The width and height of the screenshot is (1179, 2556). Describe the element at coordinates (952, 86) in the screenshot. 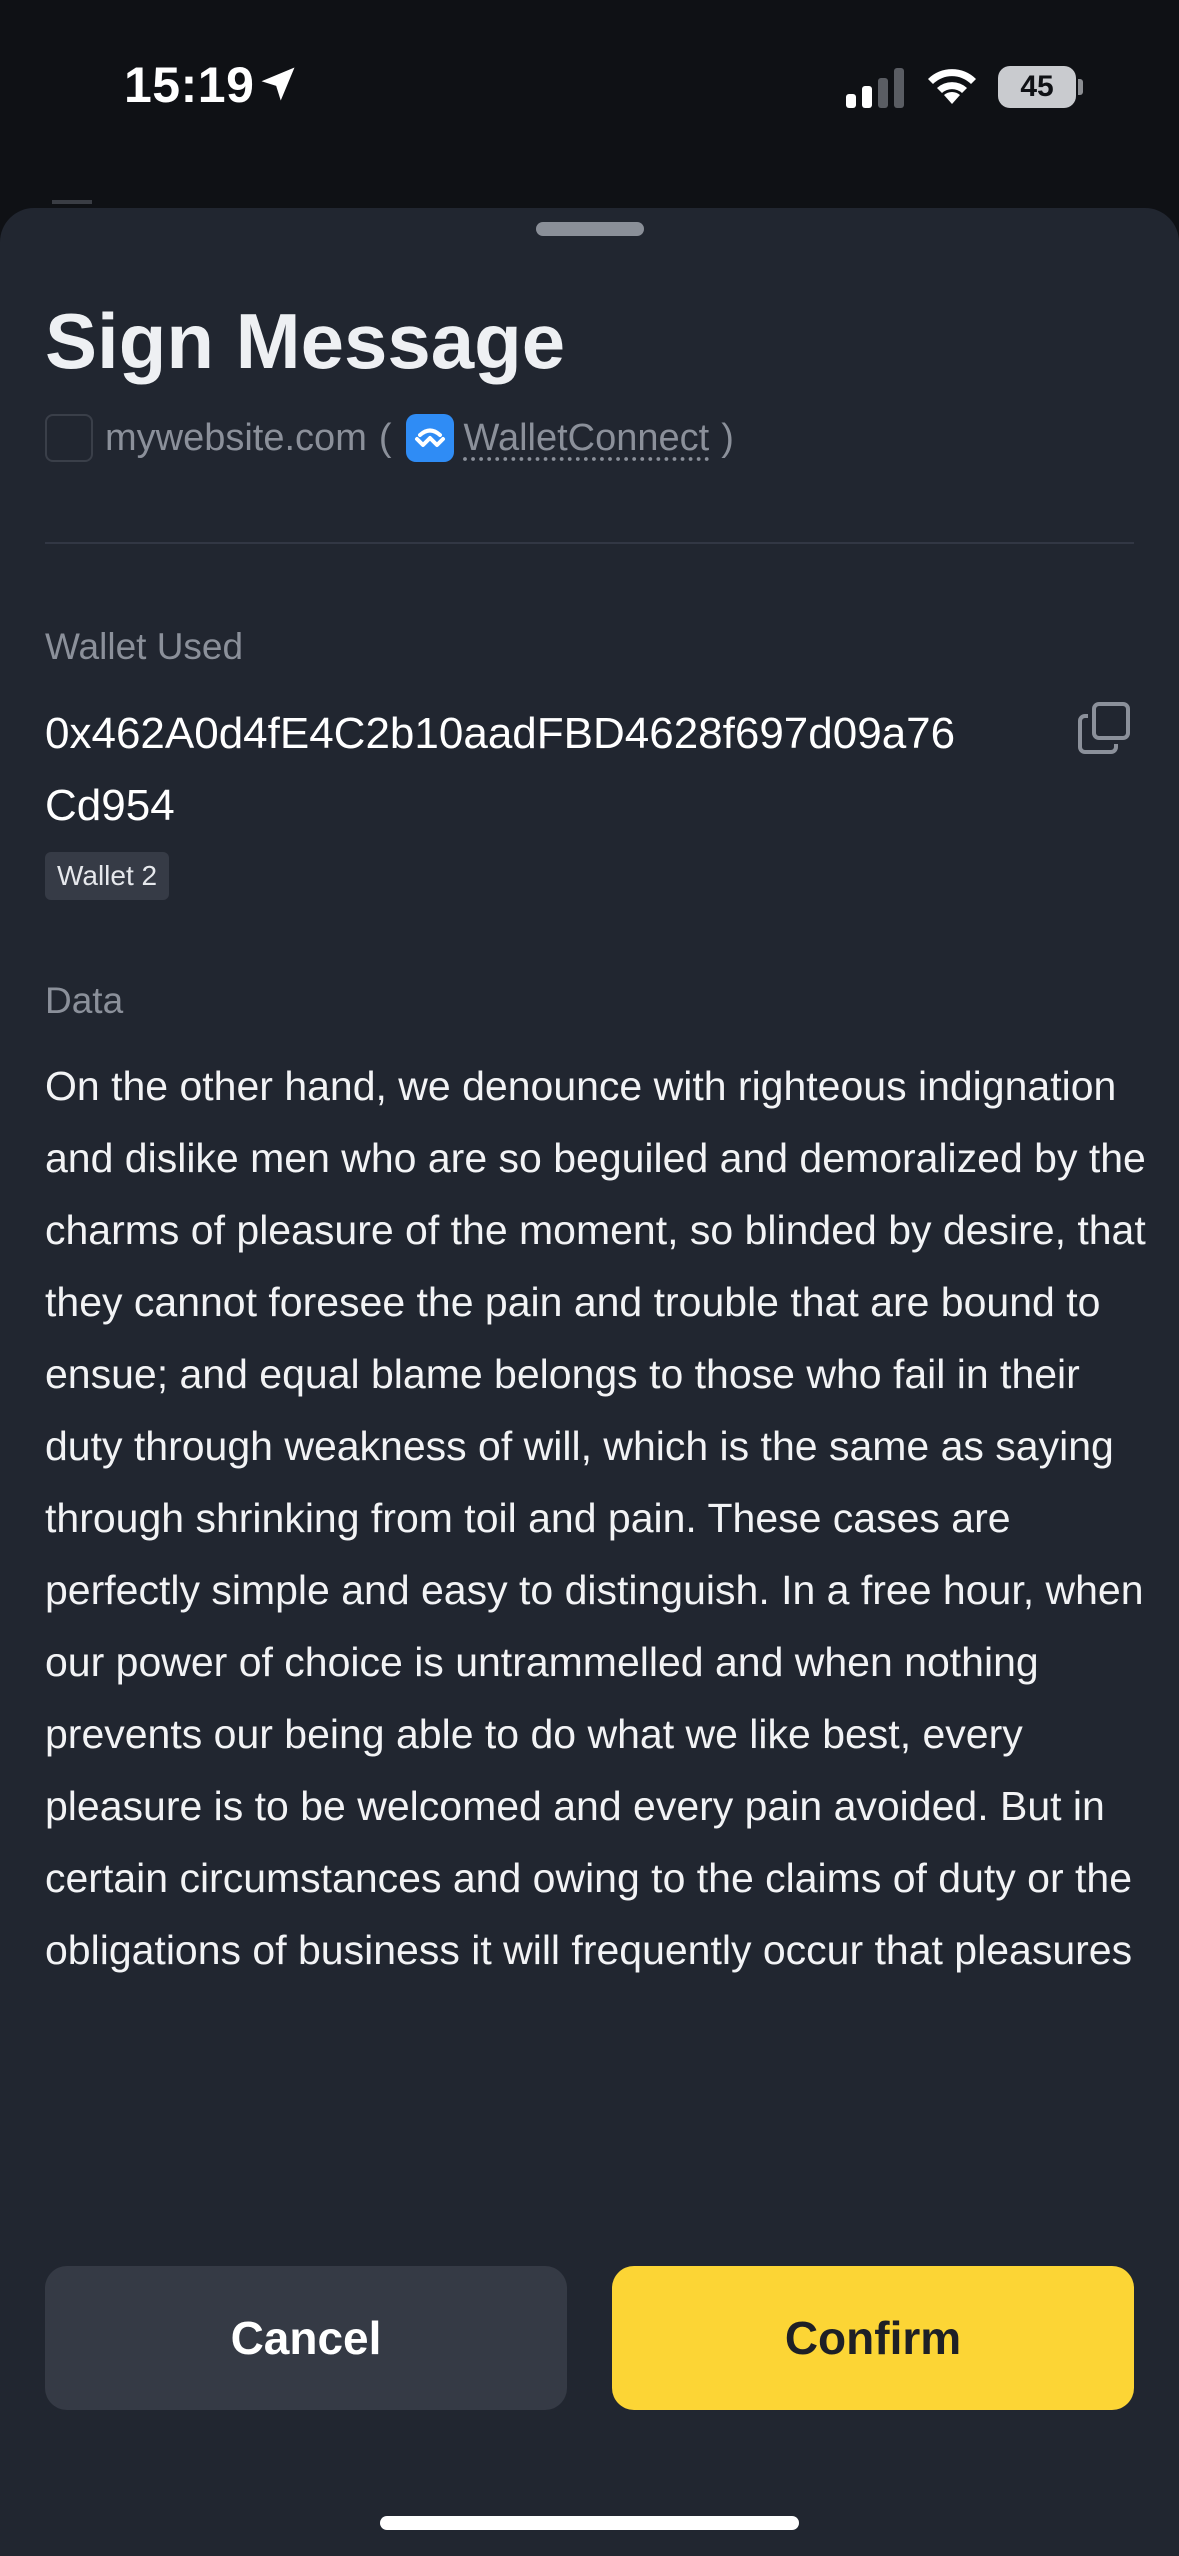

I see `wifi-icon` at that location.